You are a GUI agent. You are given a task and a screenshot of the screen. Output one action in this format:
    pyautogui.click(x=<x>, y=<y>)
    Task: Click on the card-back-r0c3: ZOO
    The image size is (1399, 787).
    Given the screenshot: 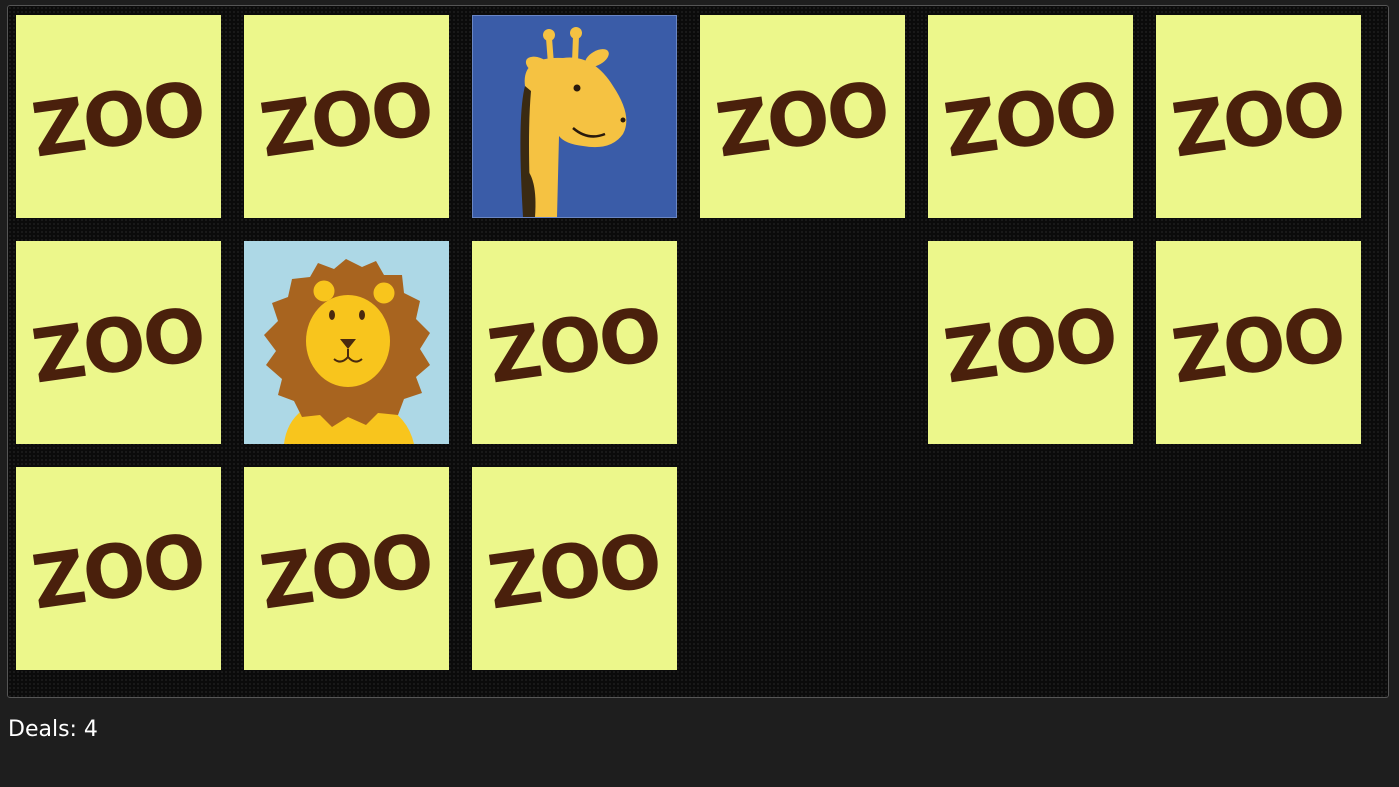 What is the action you would take?
    pyautogui.click(x=802, y=116)
    